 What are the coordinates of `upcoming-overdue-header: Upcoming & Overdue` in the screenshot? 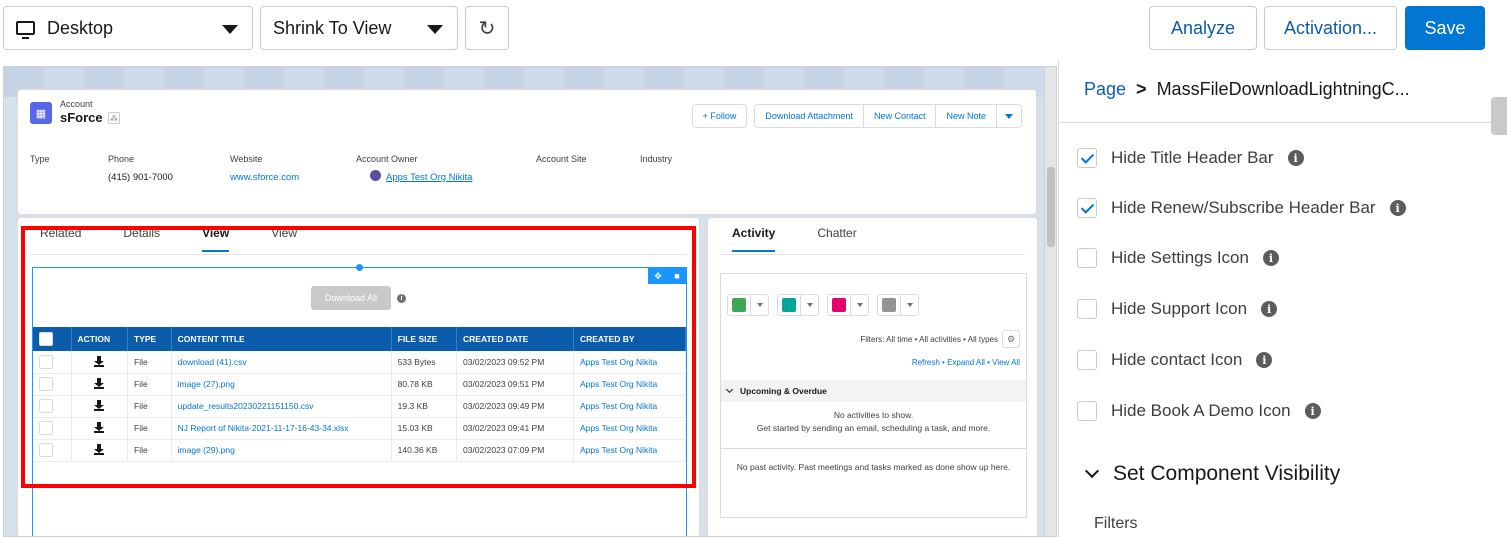 It's located at (873, 391).